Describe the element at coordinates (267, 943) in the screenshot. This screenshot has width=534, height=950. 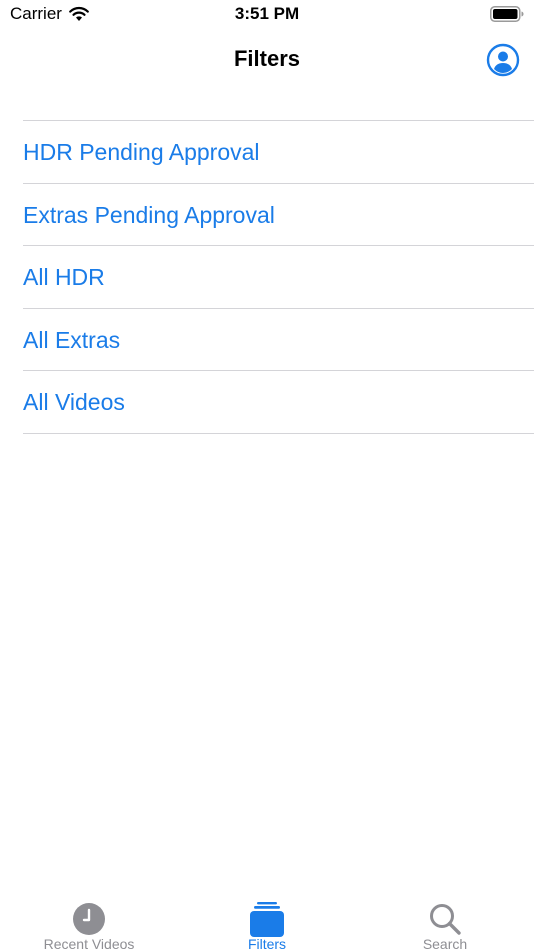
I see `tab-label-filters: Filters` at that location.